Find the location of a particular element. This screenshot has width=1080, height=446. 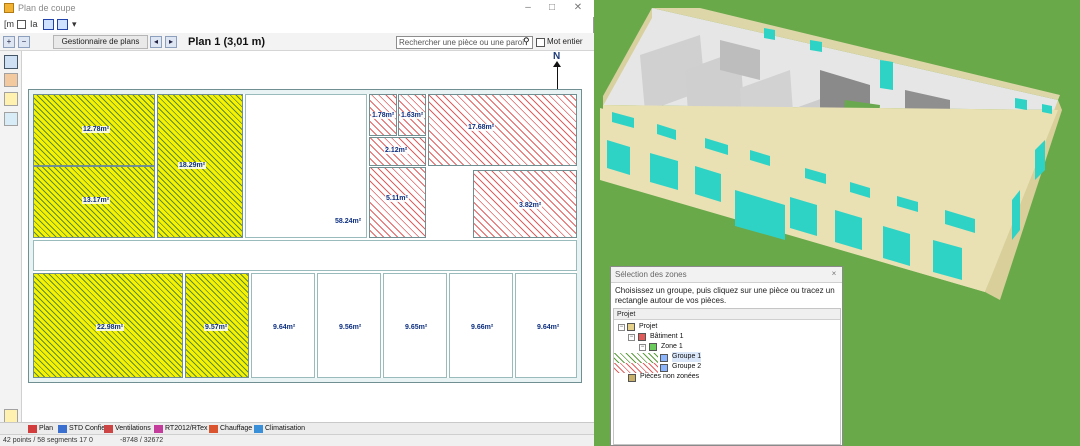

mot-entier-label: Mot entier is located at coordinates (565, 41).